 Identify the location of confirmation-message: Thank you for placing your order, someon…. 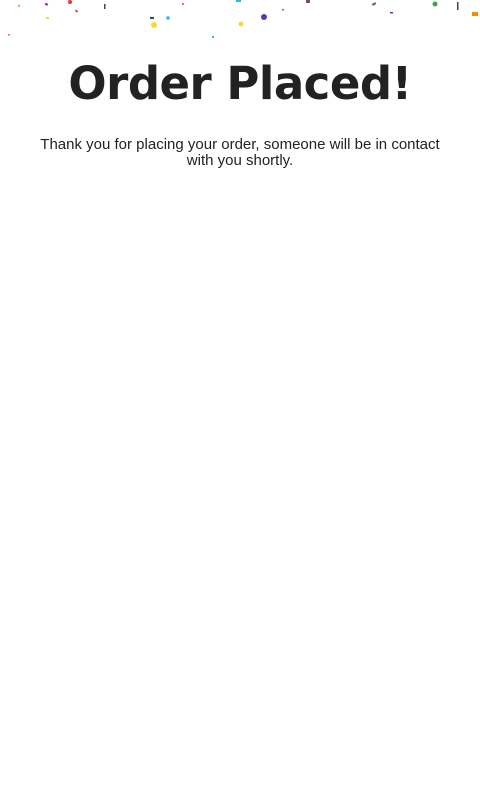
(240, 152).